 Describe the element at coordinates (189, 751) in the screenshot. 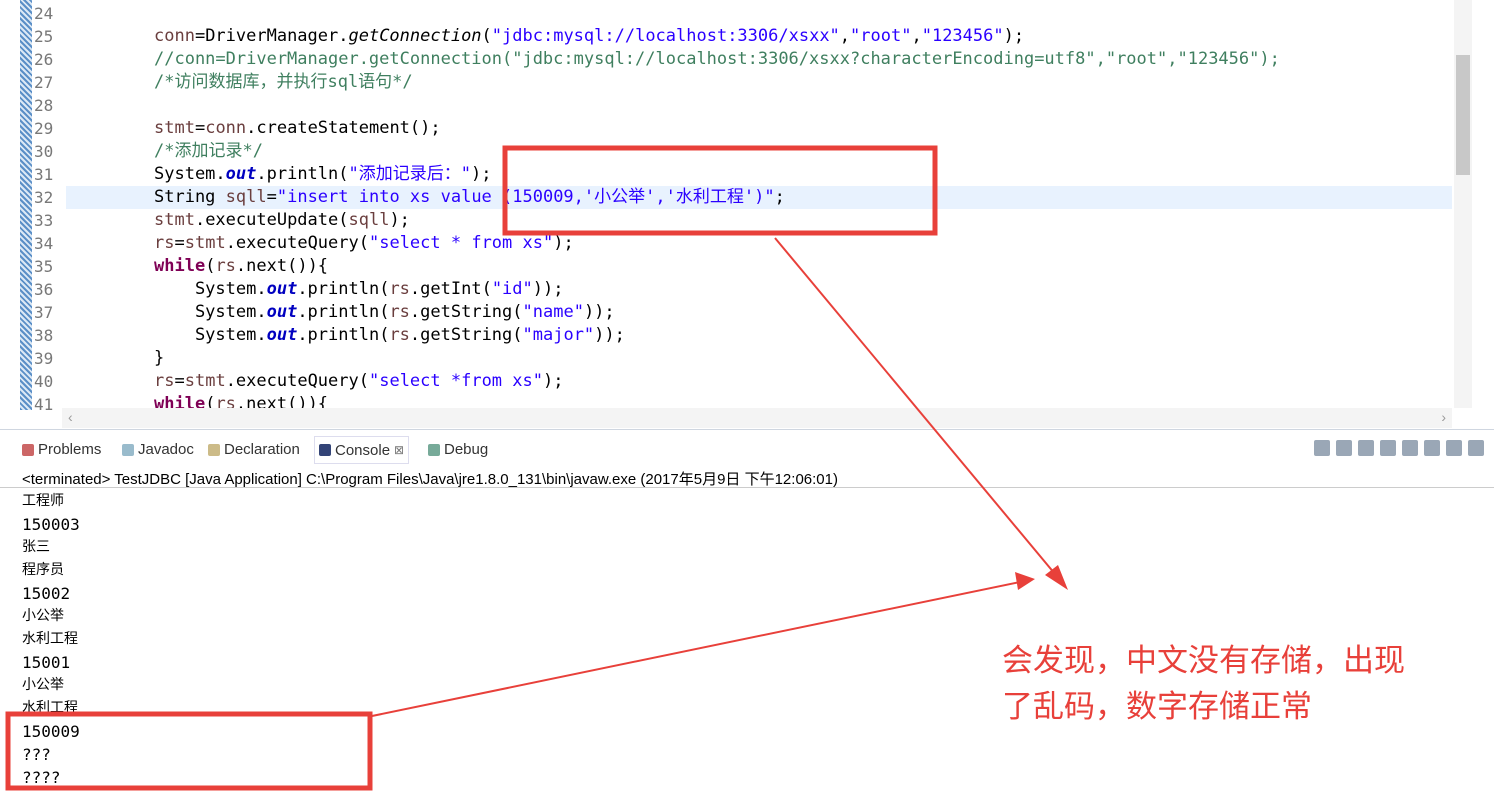

I see `highlight-box-output` at that location.